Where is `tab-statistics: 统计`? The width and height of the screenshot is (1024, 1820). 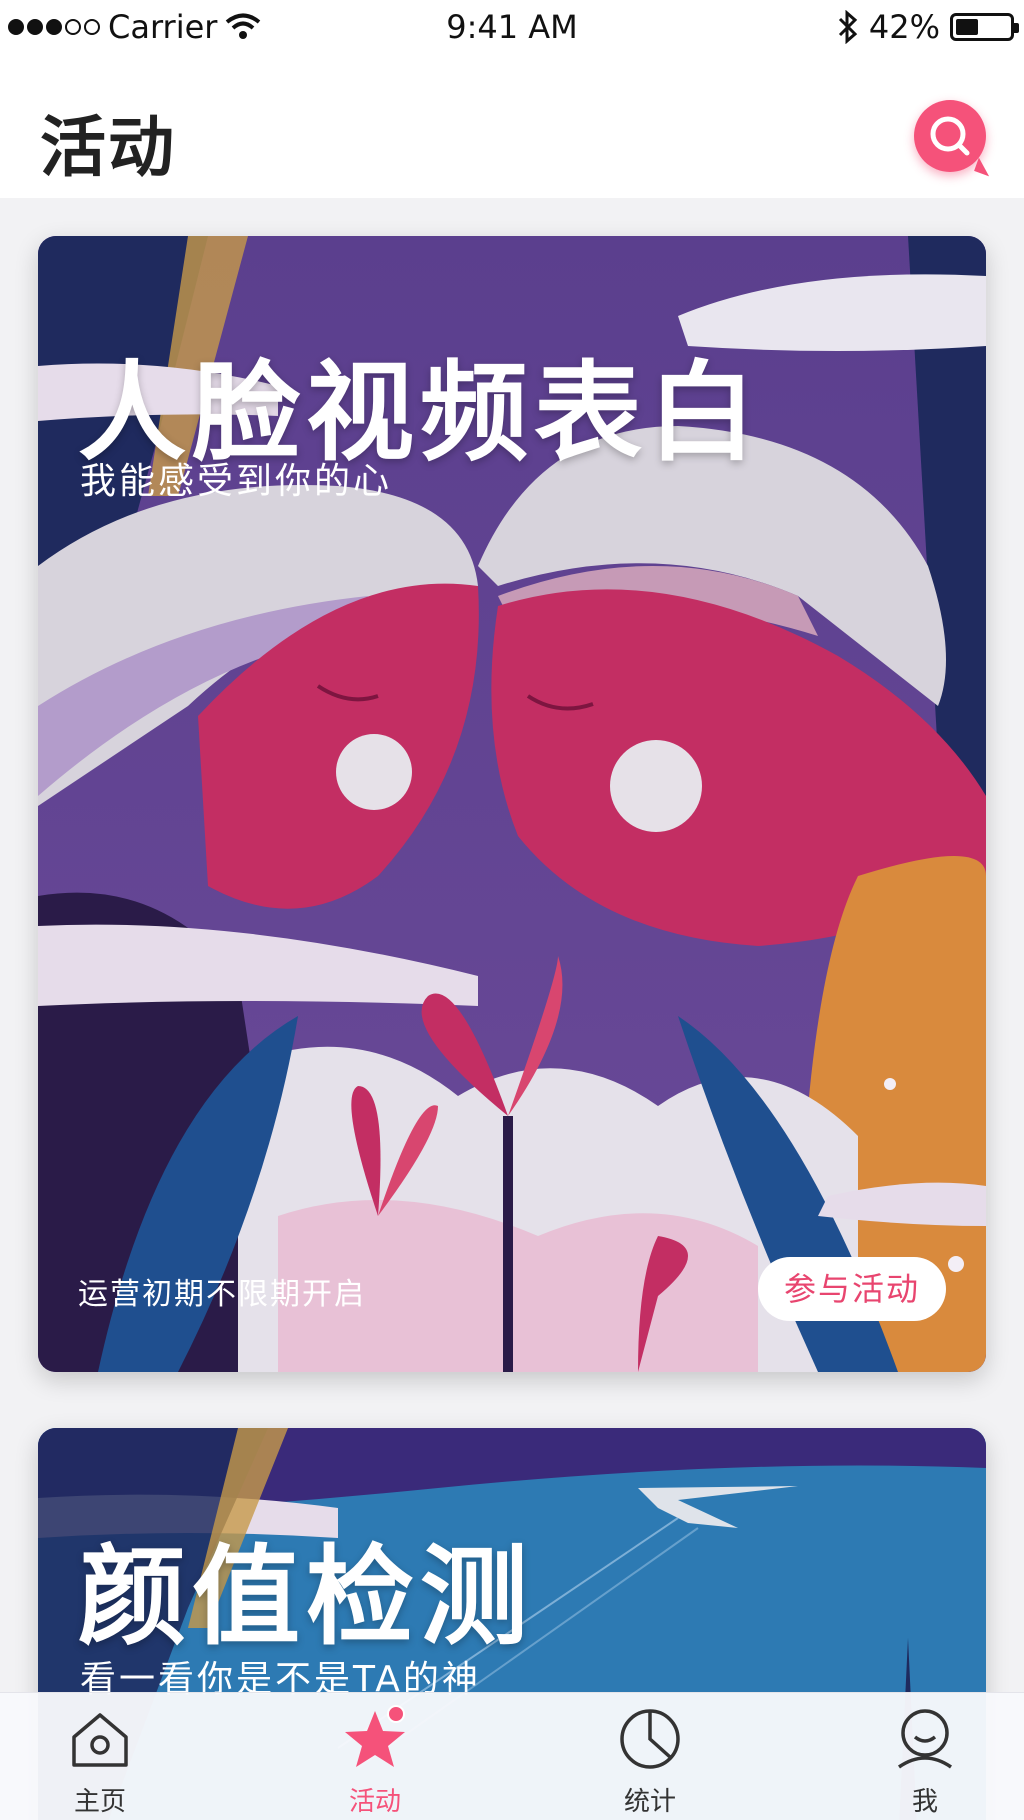 tab-statistics: 统计 is located at coordinates (650, 1756).